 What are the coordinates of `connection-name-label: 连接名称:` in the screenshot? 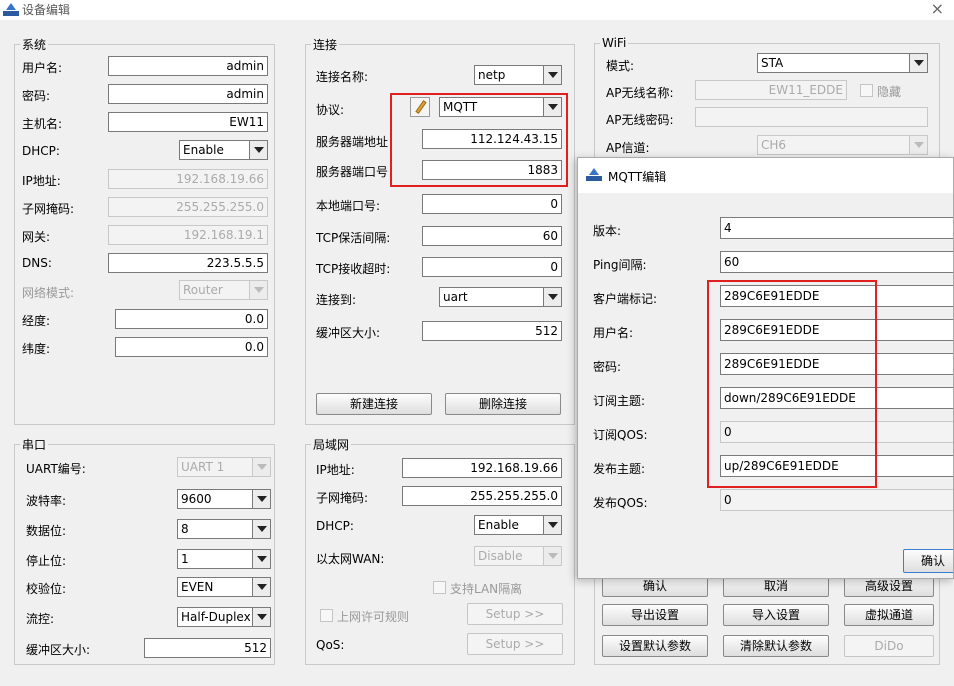 It's located at (342, 77).